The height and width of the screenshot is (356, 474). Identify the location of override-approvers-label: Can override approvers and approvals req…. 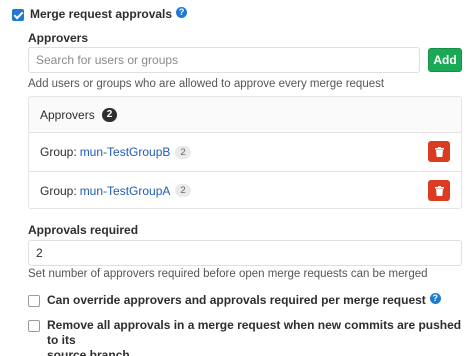
(236, 300).